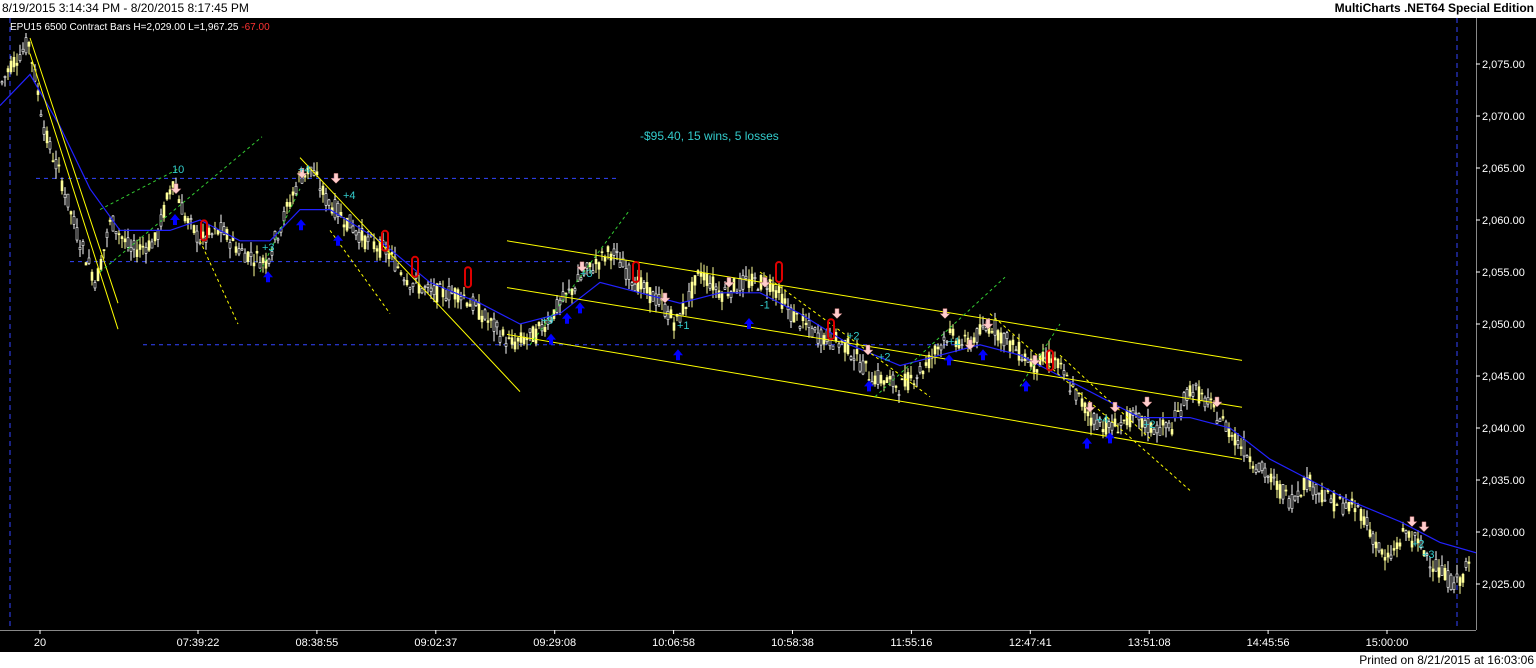  I want to click on x-tick-label: 15:00:00, so click(1387, 643).